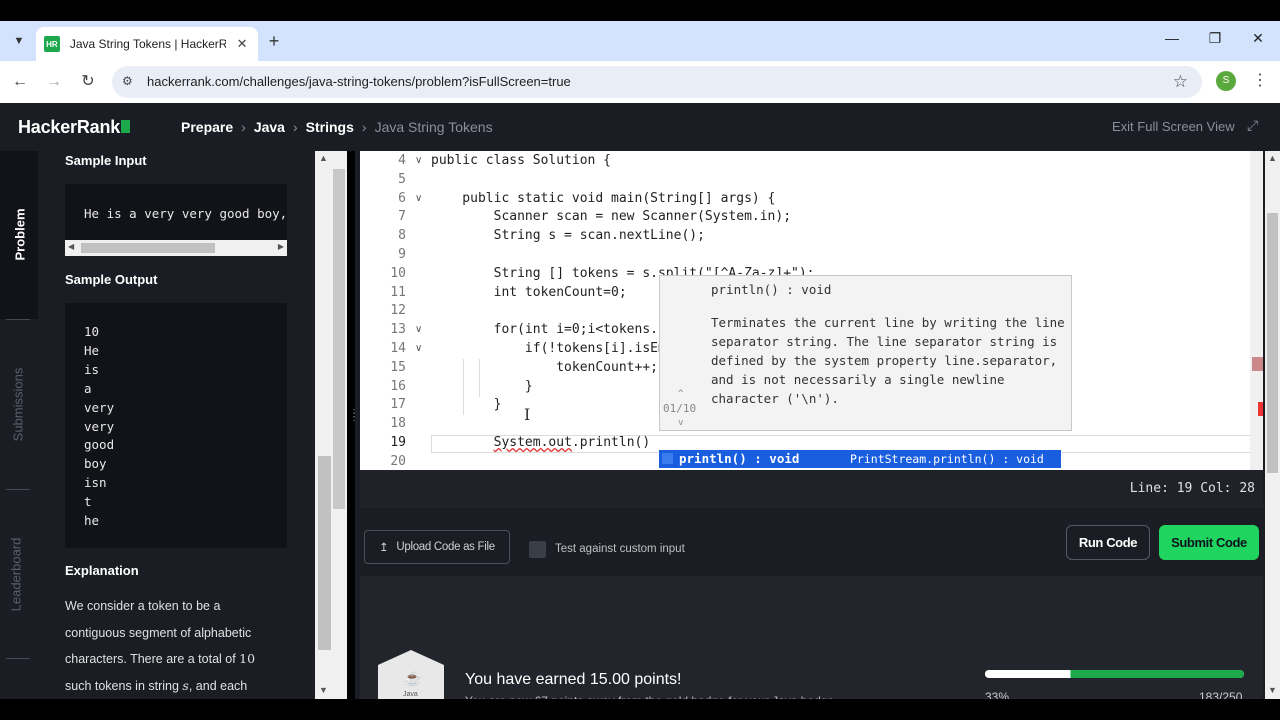 The width and height of the screenshot is (1280, 720). Describe the element at coordinates (1257, 364) in the screenshot. I see `scroll-marker` at that location.